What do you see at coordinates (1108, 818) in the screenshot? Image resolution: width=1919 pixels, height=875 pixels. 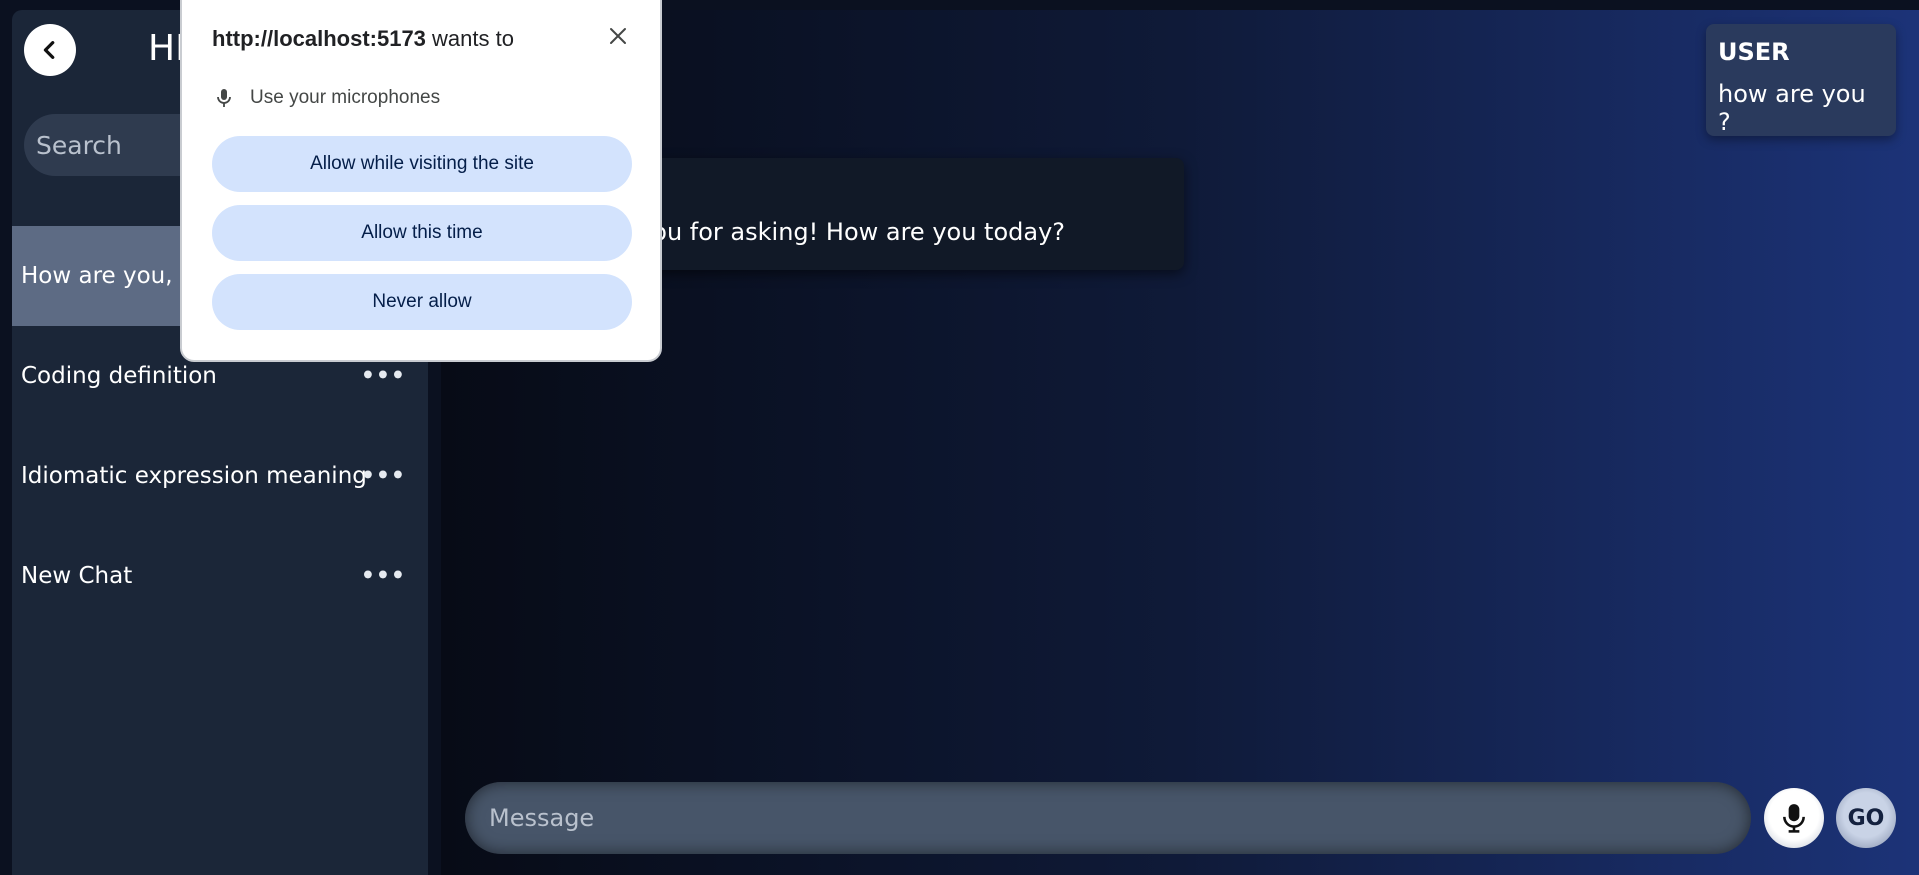 I see `message-input` at bounding box center [1108, 818].